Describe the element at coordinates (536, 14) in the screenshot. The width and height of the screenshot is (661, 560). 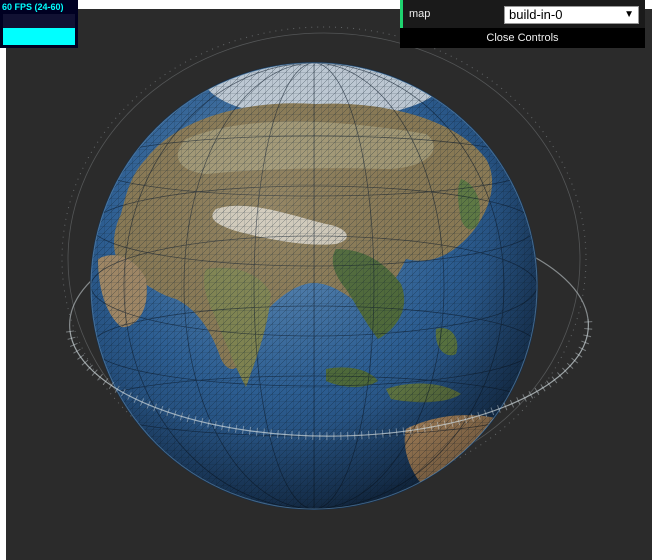
I see `map-select-value: build-in-0` at that location.